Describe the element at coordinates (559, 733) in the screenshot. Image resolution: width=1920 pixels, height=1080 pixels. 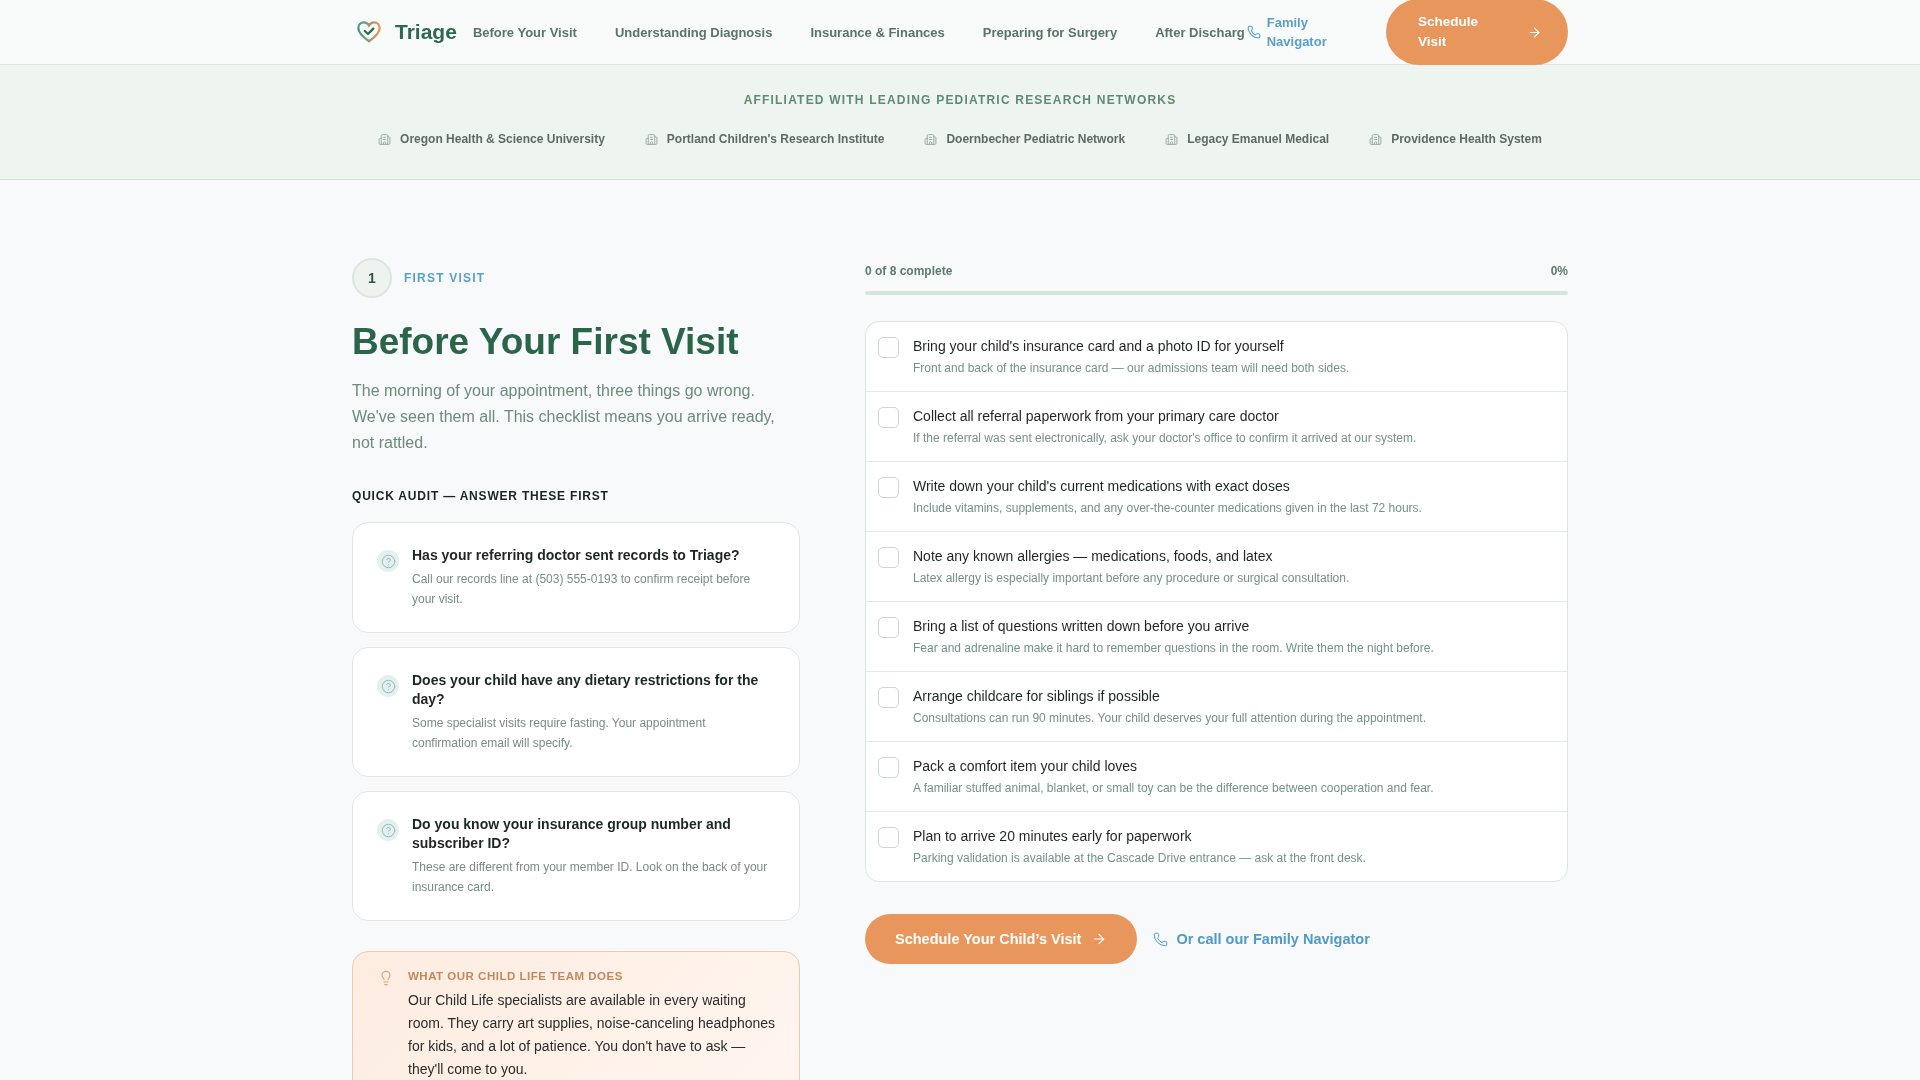
I see `question-hint: Some specialist visits require fasting. Your appointment confirmation email will specify.` at that location.